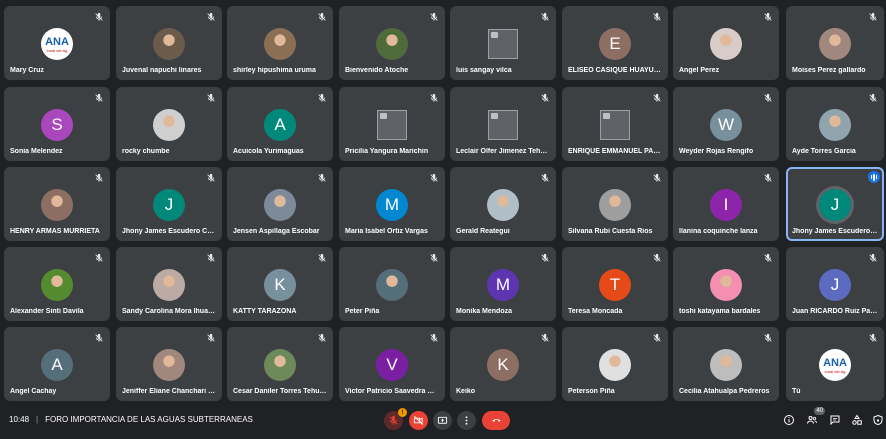  I want to click on participant-tile: M Maria Isabel Ortiz Vargas, so click(392, 204).